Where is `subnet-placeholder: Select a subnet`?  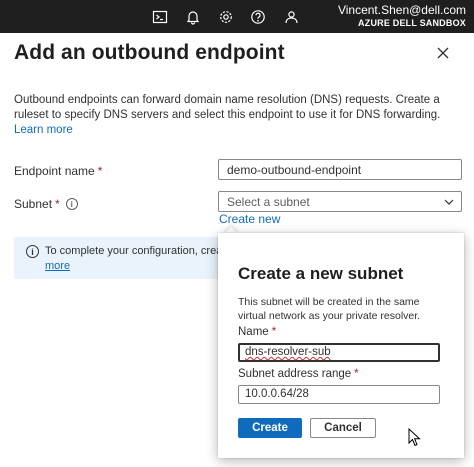
subnet-placeholder: Select a subnet is located at coordinates (268, 202).